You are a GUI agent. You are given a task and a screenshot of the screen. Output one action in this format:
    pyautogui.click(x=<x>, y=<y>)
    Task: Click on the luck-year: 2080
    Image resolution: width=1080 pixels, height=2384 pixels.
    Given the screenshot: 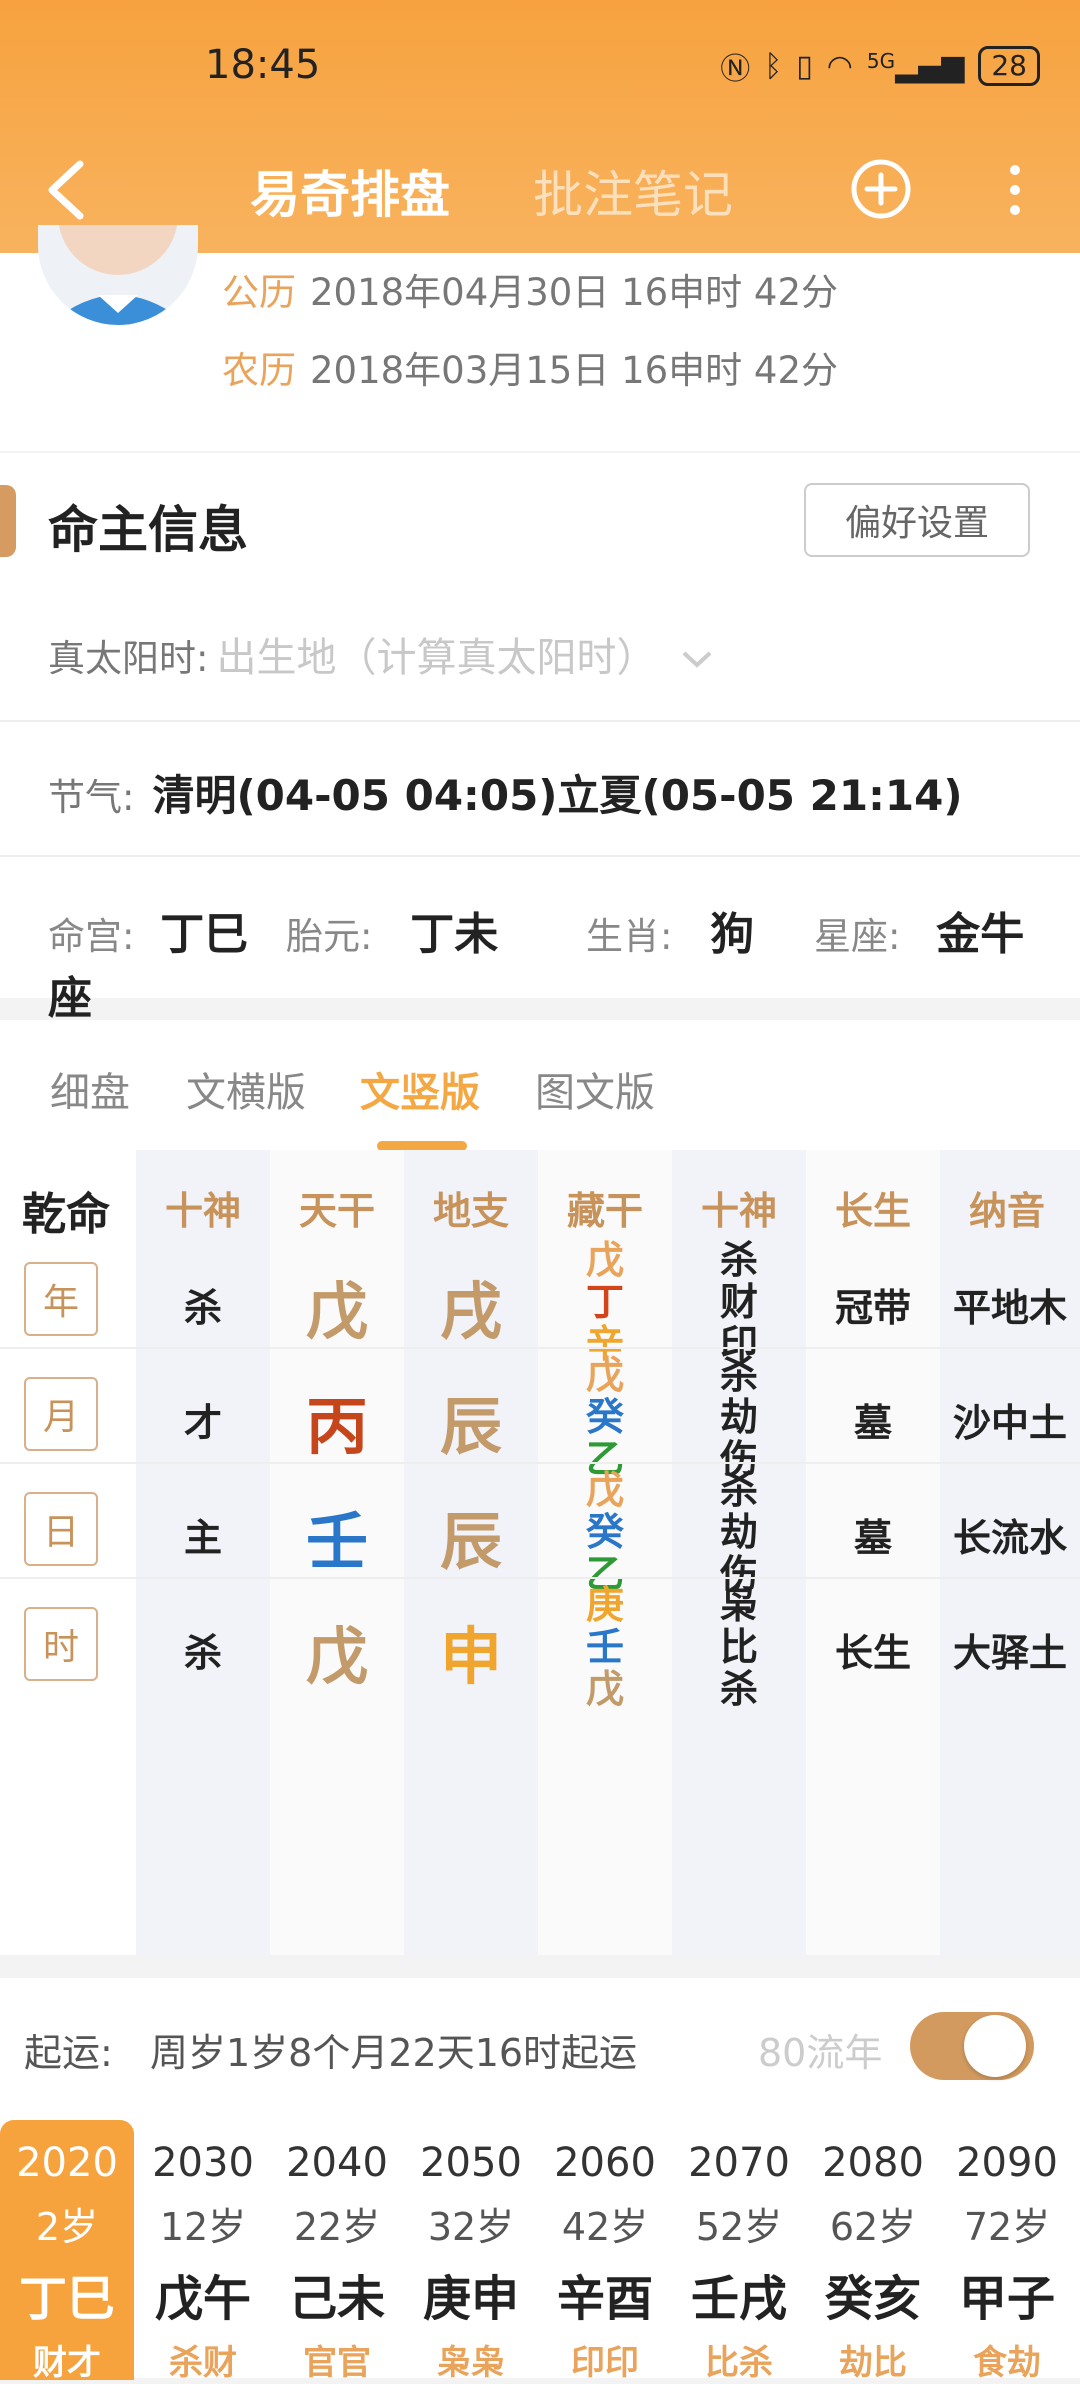 What is the action you would take?
    pyautogui.click(x=873, y=2163)
    